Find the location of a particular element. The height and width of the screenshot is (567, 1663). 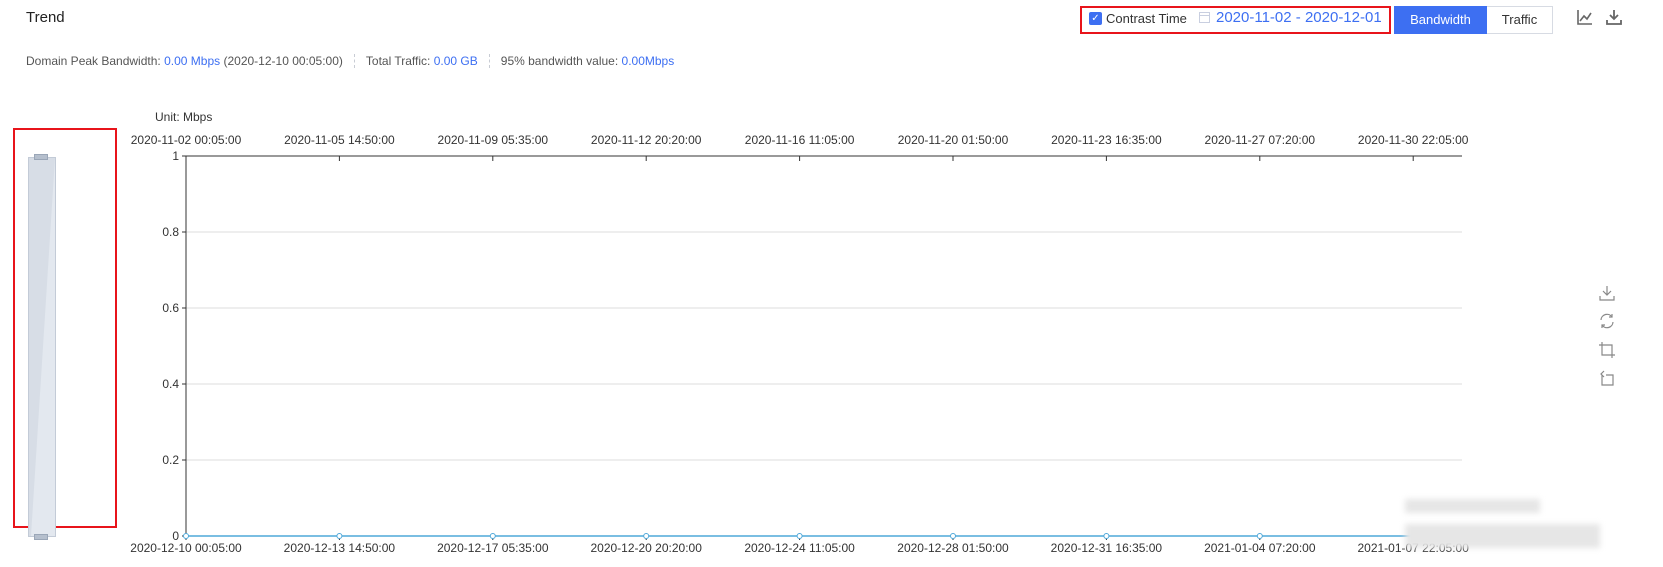

save-image-icon is located at coordinates (1607, 293).